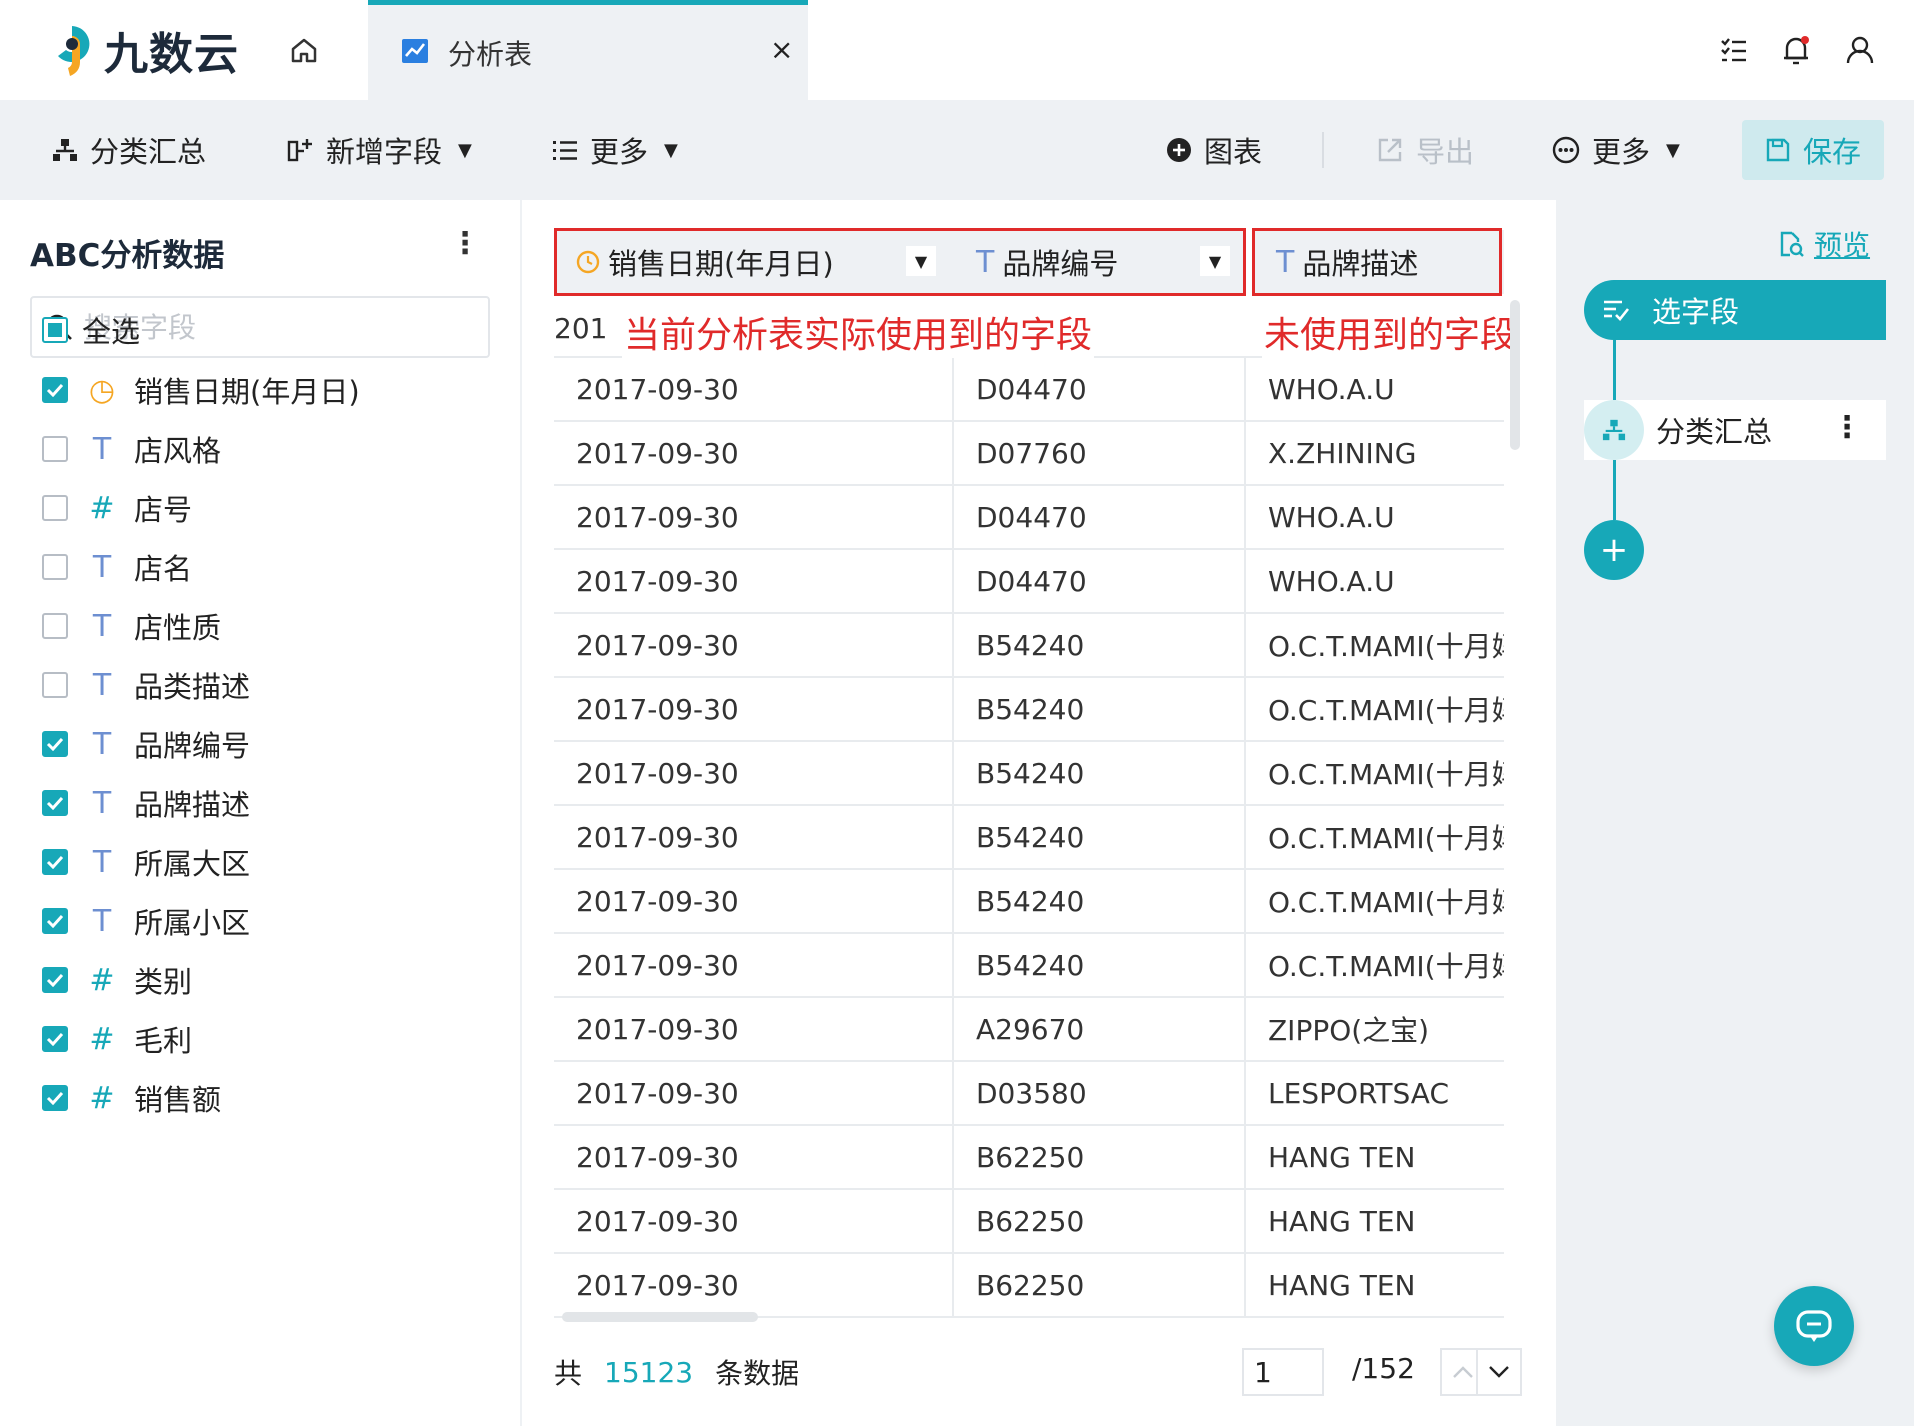 The height and width of the screenshot is (1426, 1914). What do you see at coordinates (1847, 427) in the screenshot?
I see `step-more-icon: ⋮` at bounding box center [1847, 427].